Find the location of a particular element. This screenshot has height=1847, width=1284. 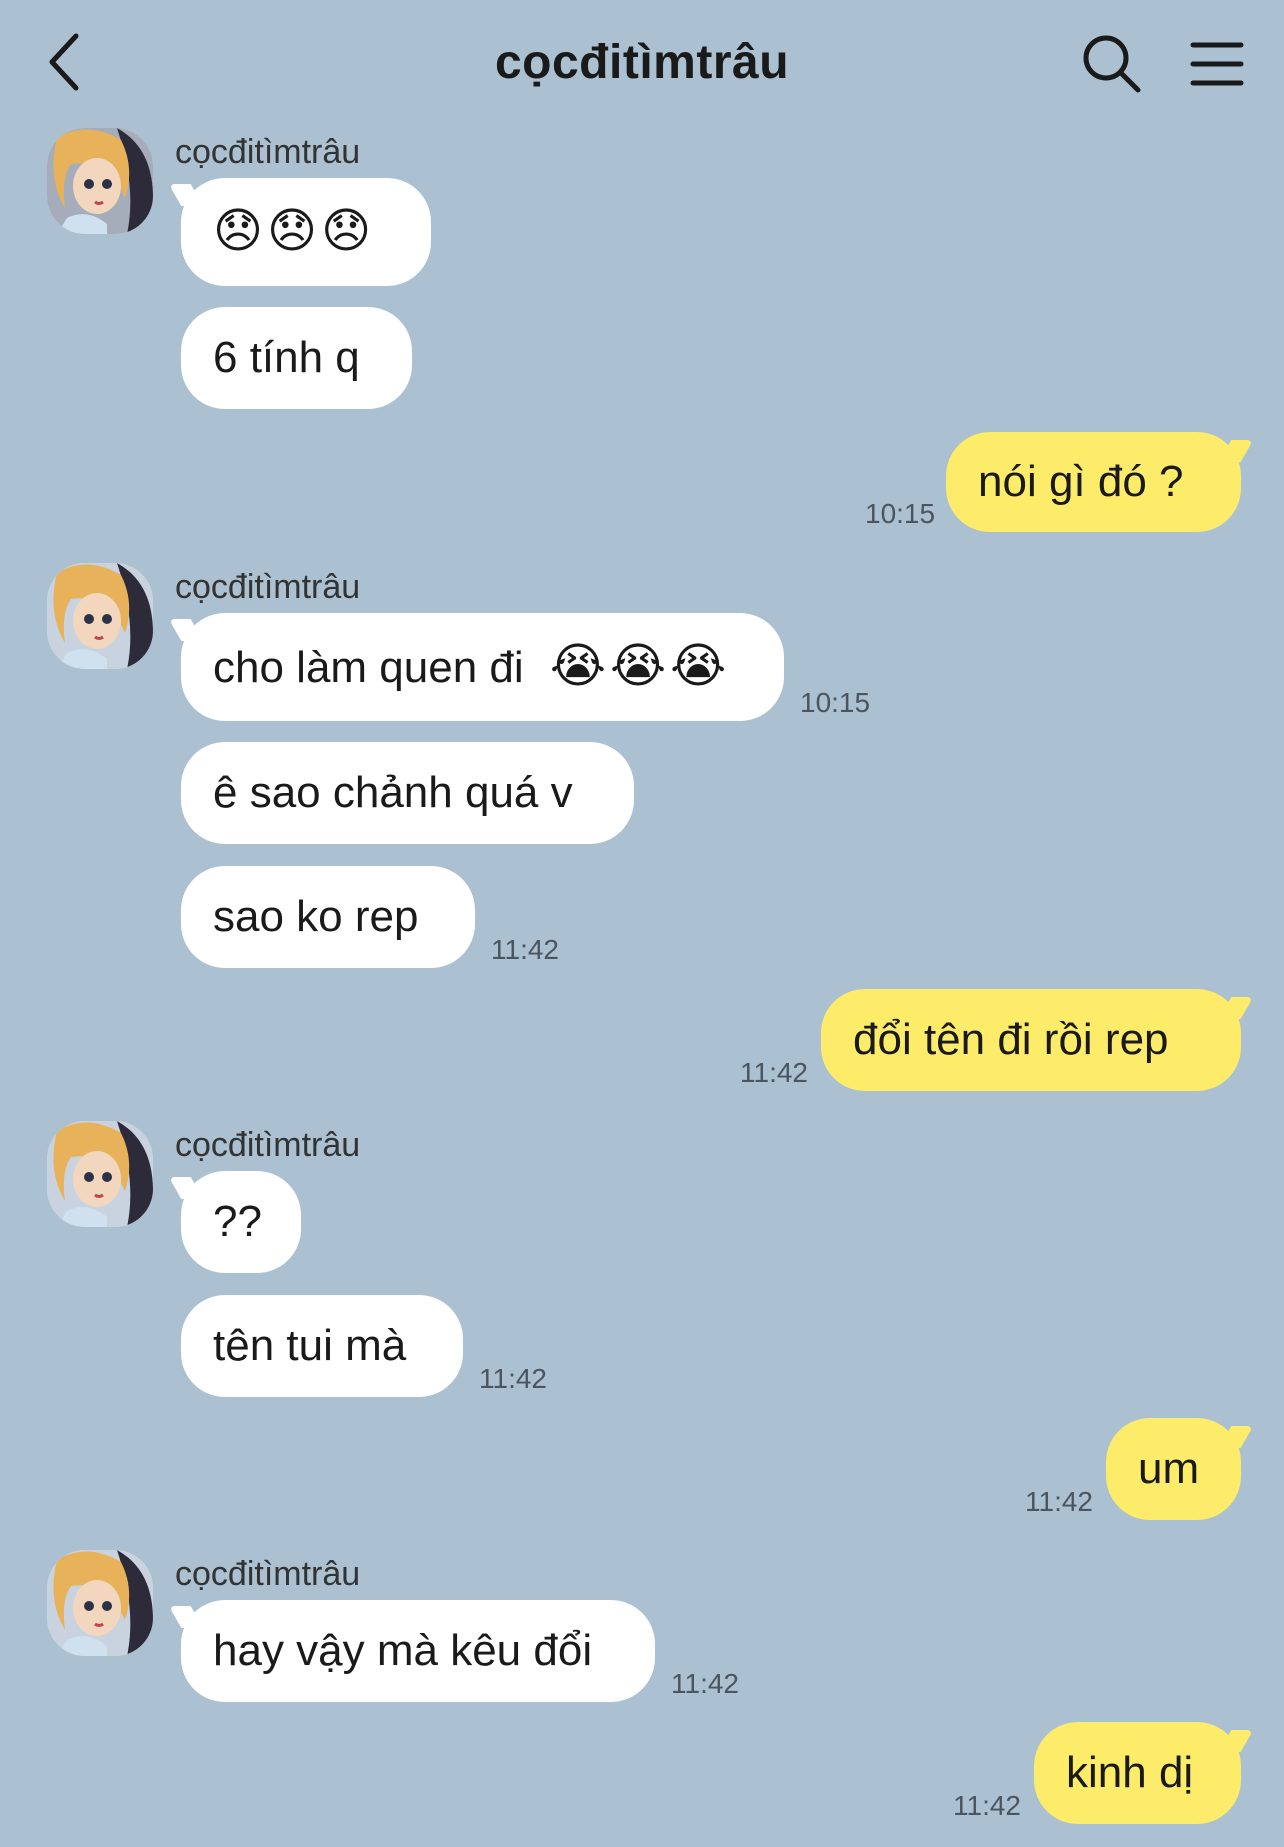

message-bubble: ê sao chảnh quá v is located at coordinates (407, 793).